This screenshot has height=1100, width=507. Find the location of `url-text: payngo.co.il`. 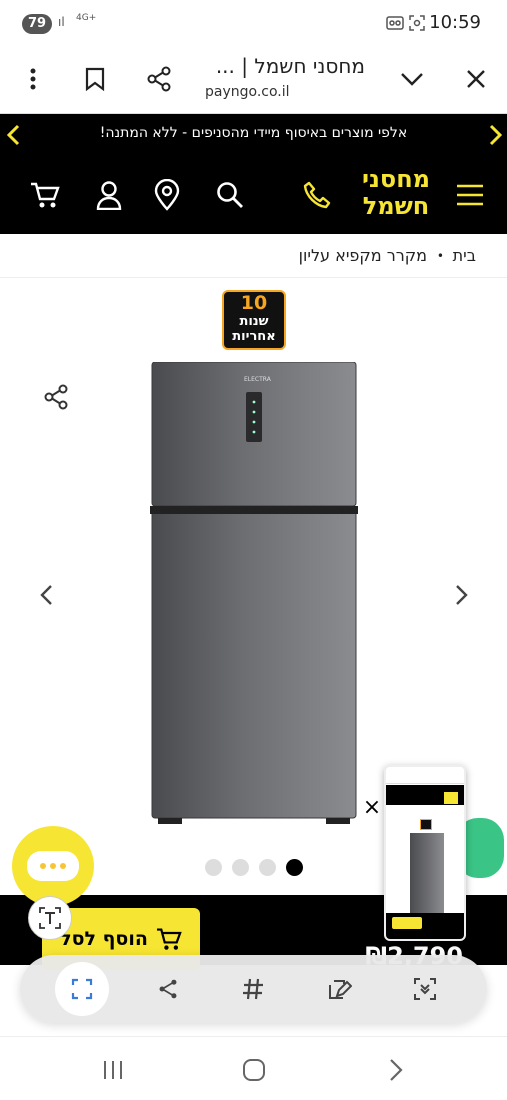

url-text: payngo.co.il is located at coordinates (247, 92).